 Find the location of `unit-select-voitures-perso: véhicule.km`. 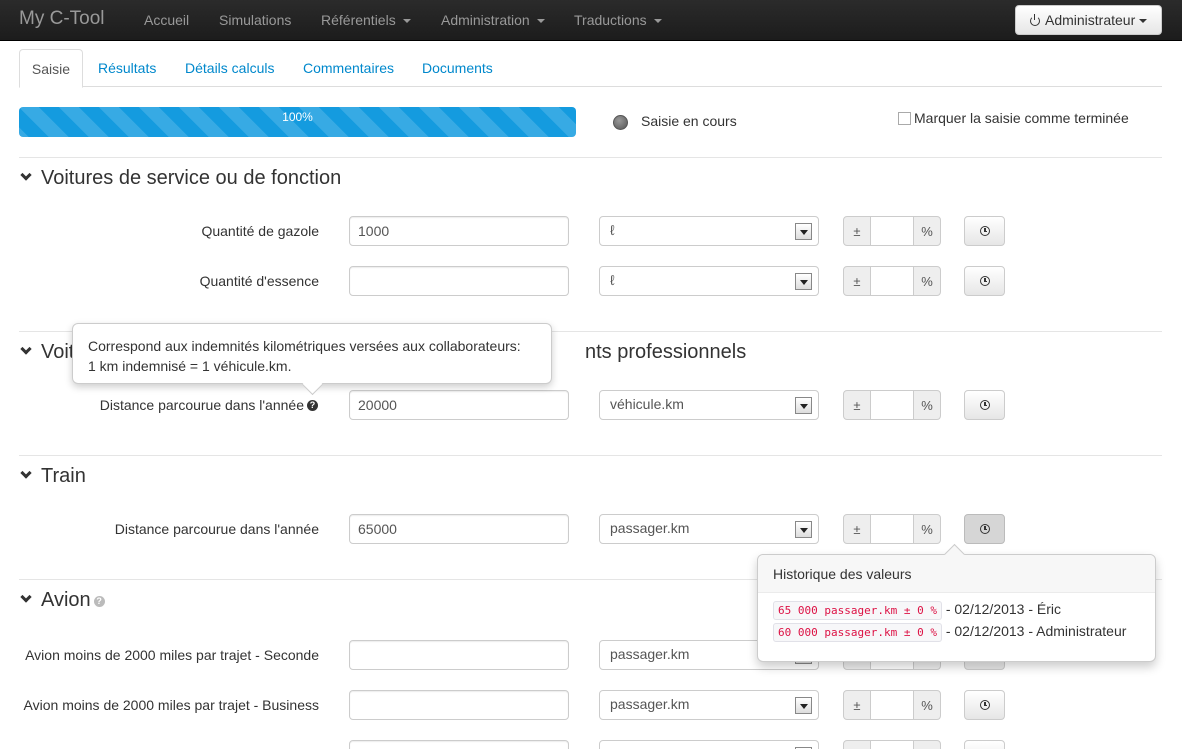

unit-select-voitures-perso: véhicule.km is located at coordinates (709, 405).